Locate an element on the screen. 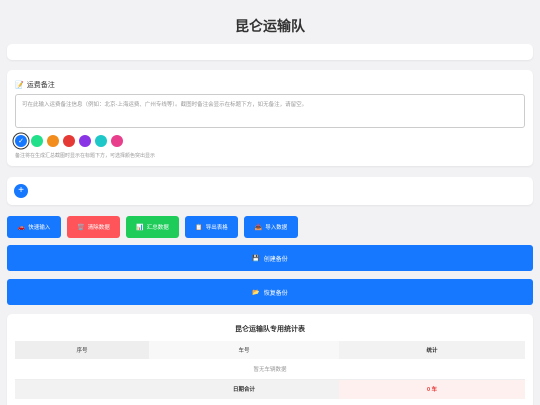 The height and width of the screenshot is (405, 540). add-card: + is located at coordinates (270, 191).